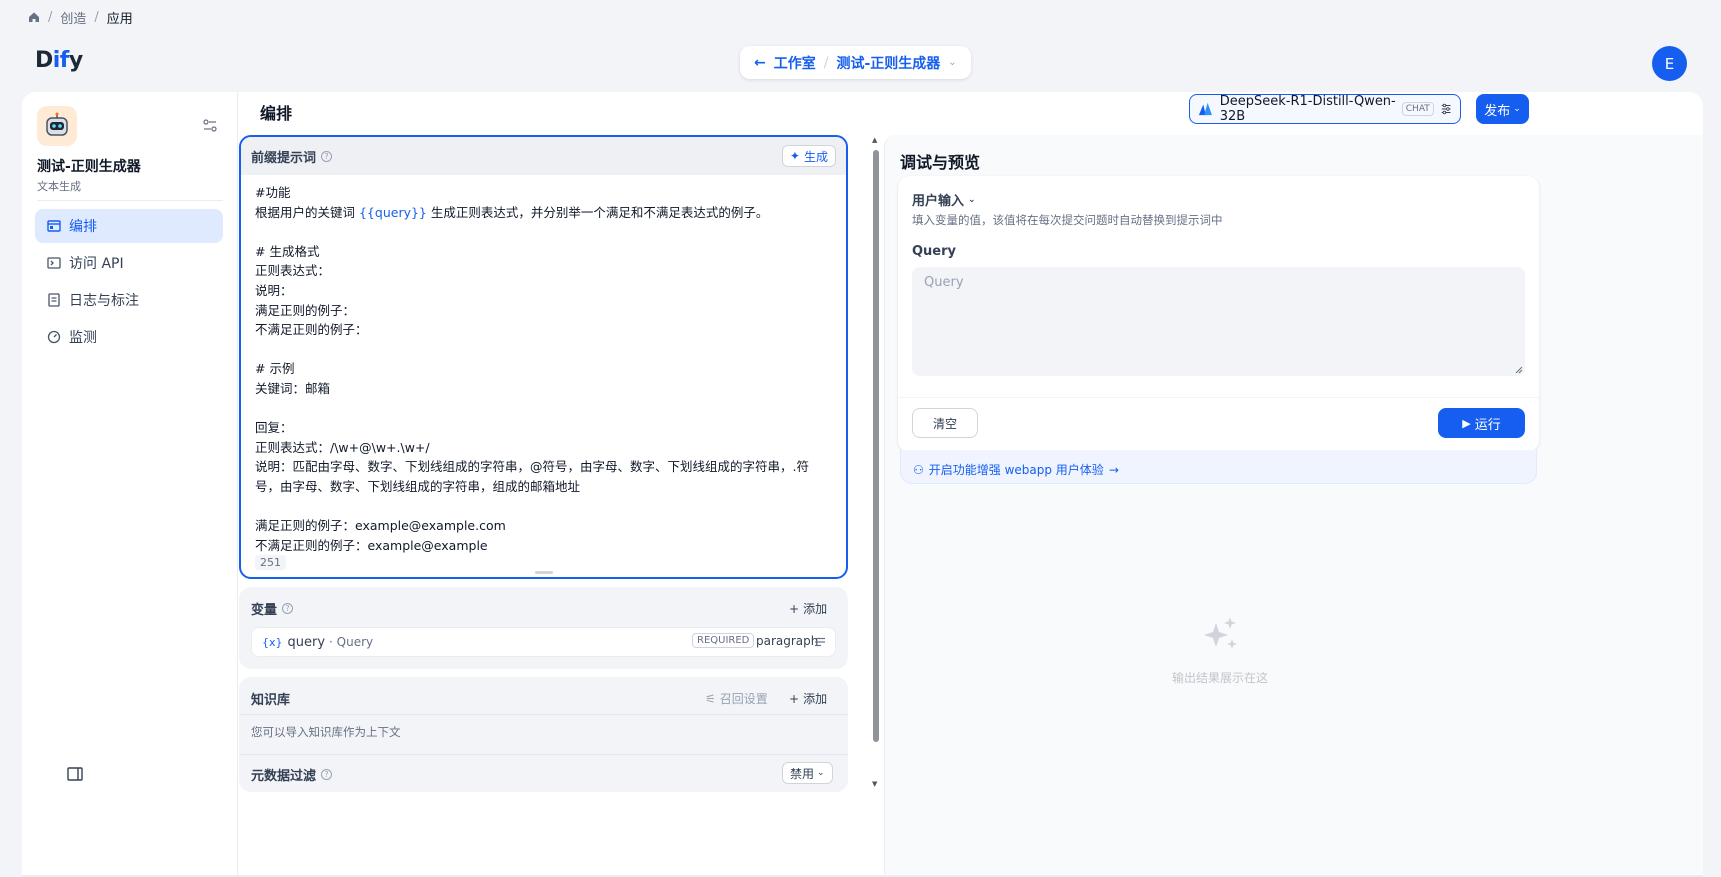  I want to click on variable-row: {x} query · Query REQUIRED paragraph, so click(543, 642).